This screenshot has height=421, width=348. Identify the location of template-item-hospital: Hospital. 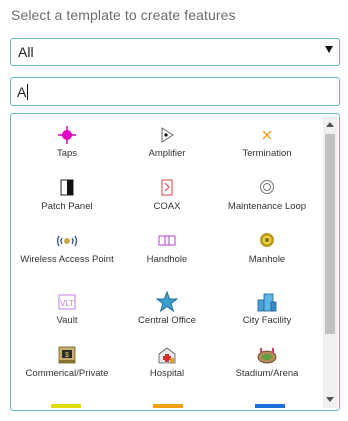
(167, 361).